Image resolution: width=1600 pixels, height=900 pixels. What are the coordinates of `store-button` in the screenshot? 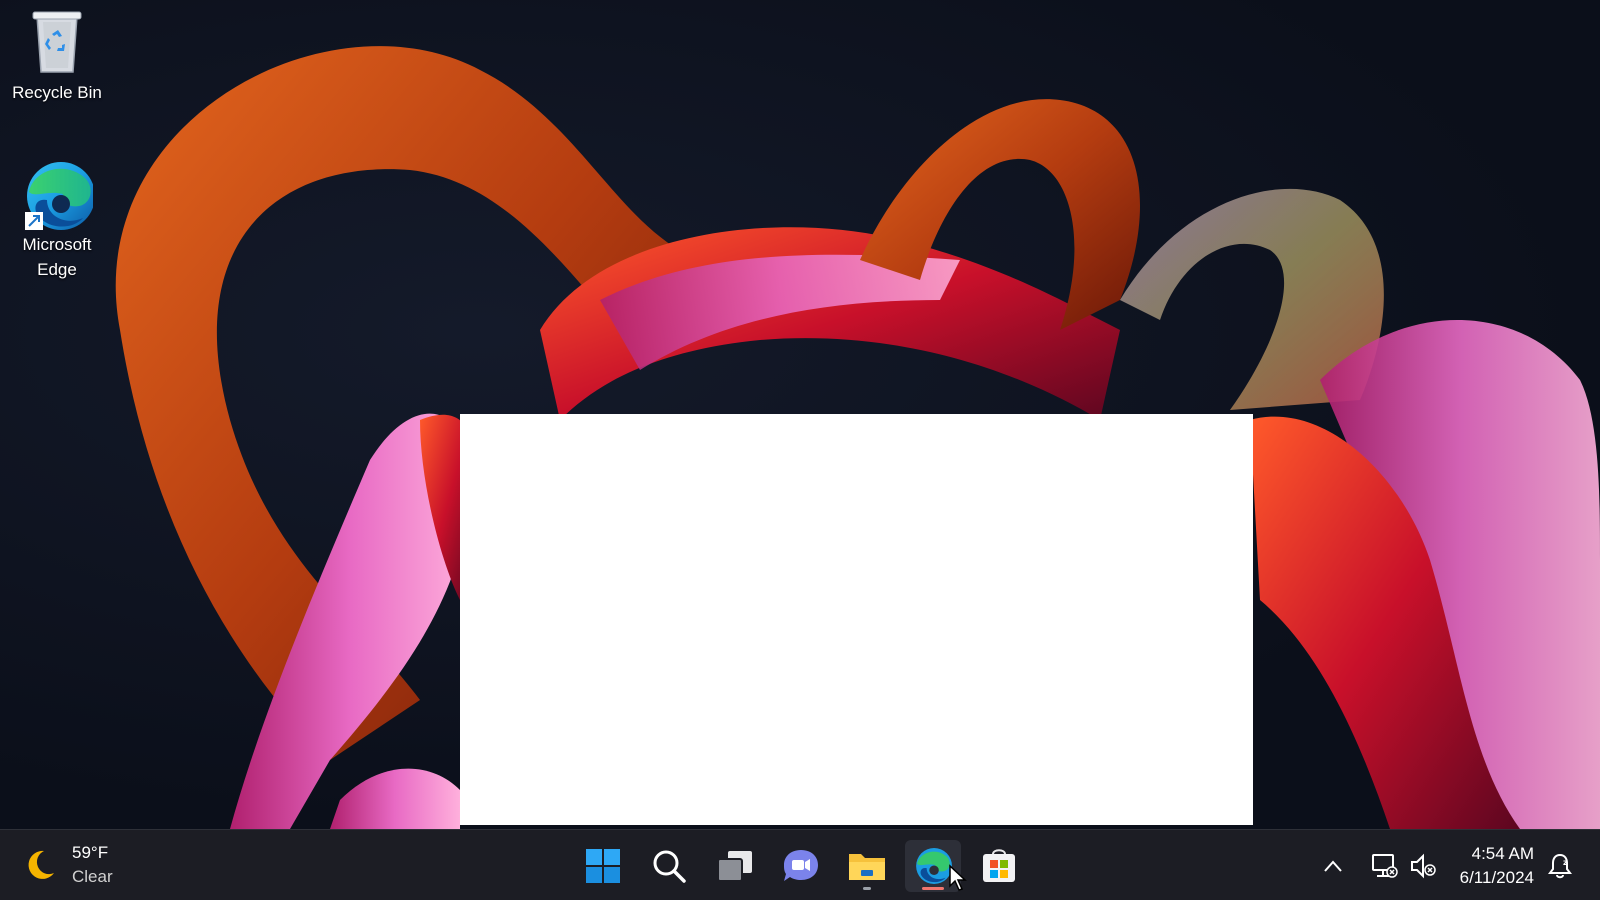 It's located at (999, 866).